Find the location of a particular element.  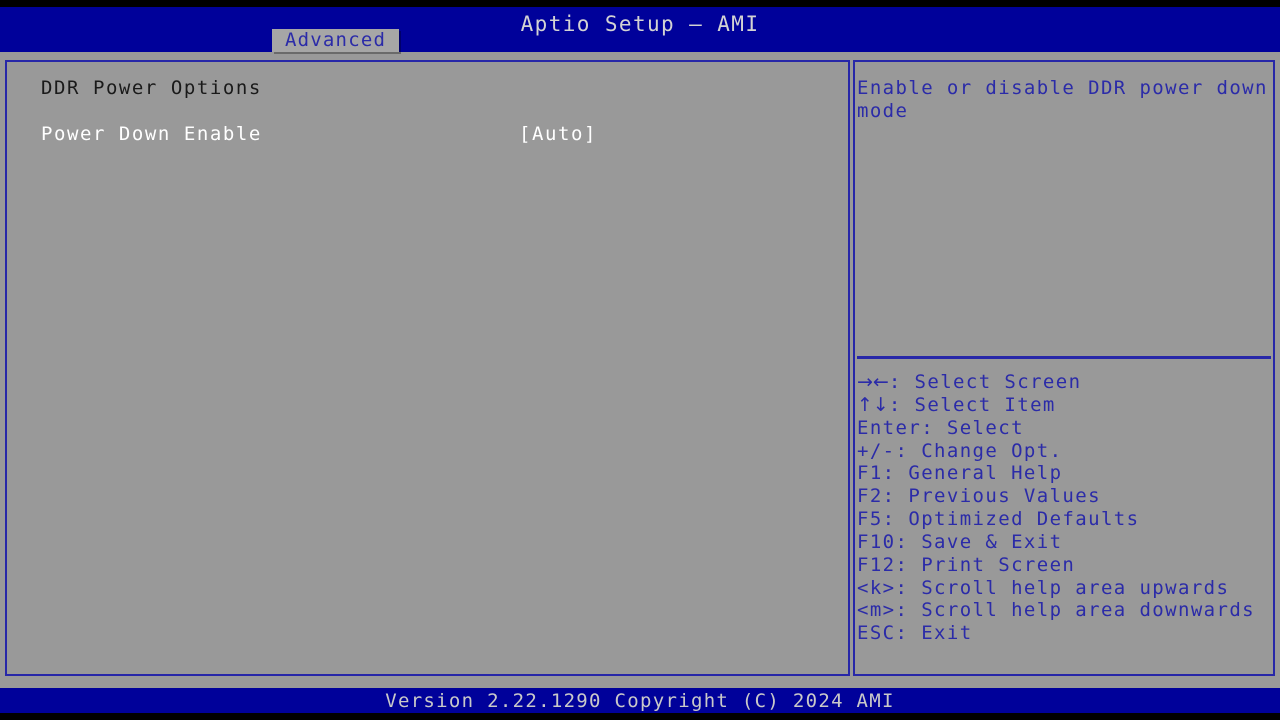

key-name-label: <k>: is located at coordinates (889, 587).